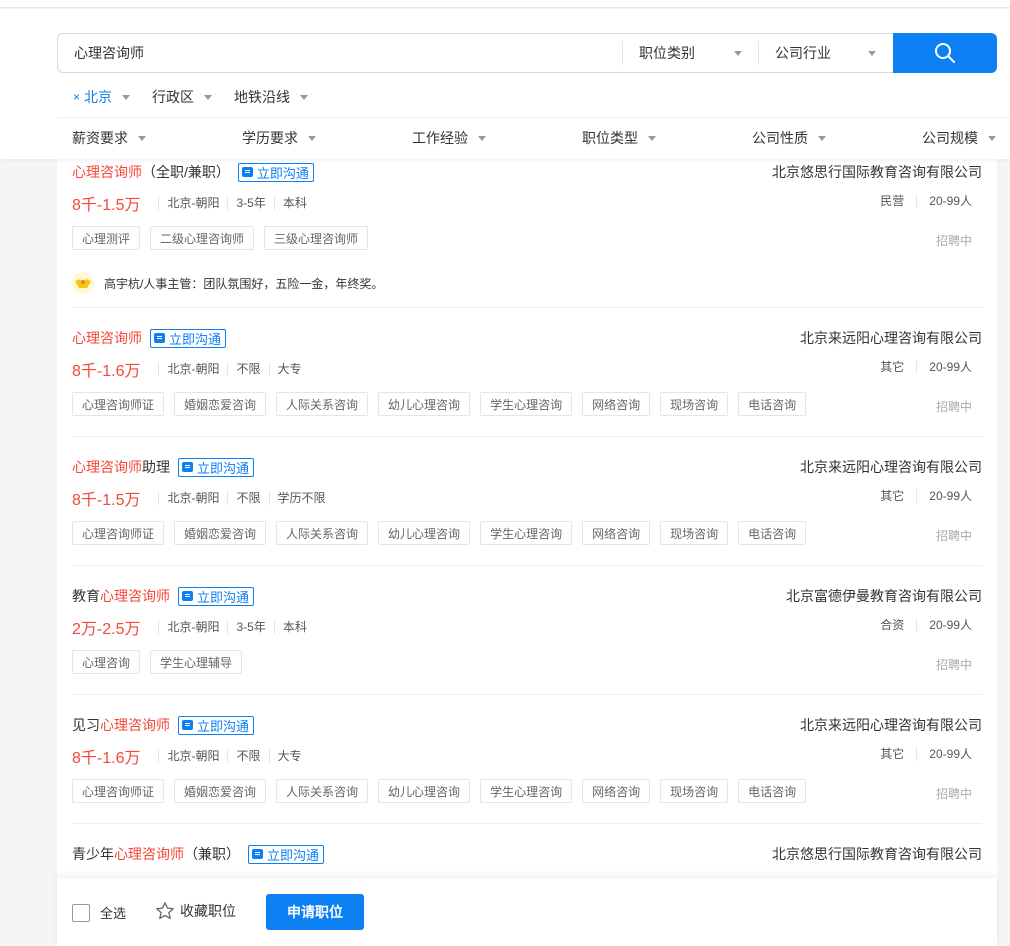  I want to click on city-filter-beijing: × 北京, so click(102, 97).